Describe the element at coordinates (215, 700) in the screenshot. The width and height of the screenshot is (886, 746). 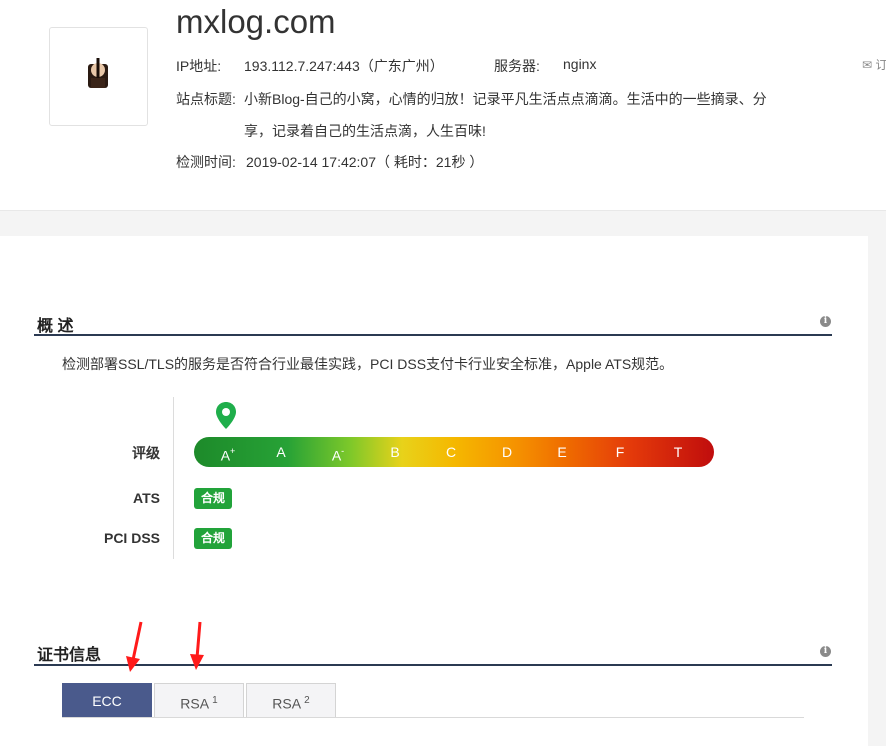
I see `tab-rsa-1-sup: 1` at that location.